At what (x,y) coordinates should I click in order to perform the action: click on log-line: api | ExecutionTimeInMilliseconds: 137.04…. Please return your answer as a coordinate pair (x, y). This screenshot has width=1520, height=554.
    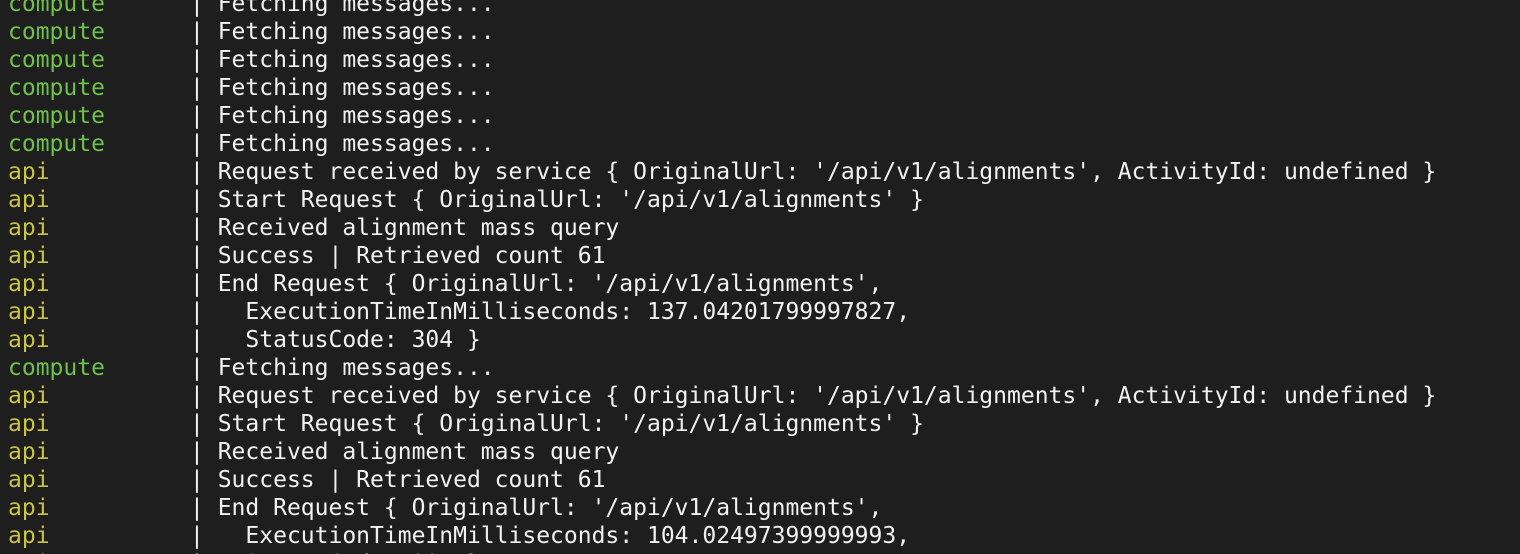
    Looking at the image, I should click on (722, 312).